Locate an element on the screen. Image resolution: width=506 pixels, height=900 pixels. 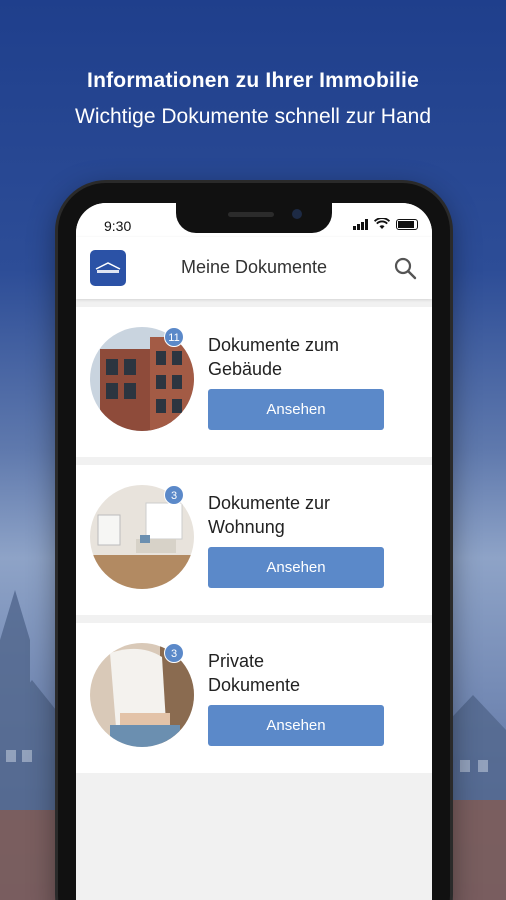
view-building-documents-button: Ansehen is located at coordinates (296, 409).